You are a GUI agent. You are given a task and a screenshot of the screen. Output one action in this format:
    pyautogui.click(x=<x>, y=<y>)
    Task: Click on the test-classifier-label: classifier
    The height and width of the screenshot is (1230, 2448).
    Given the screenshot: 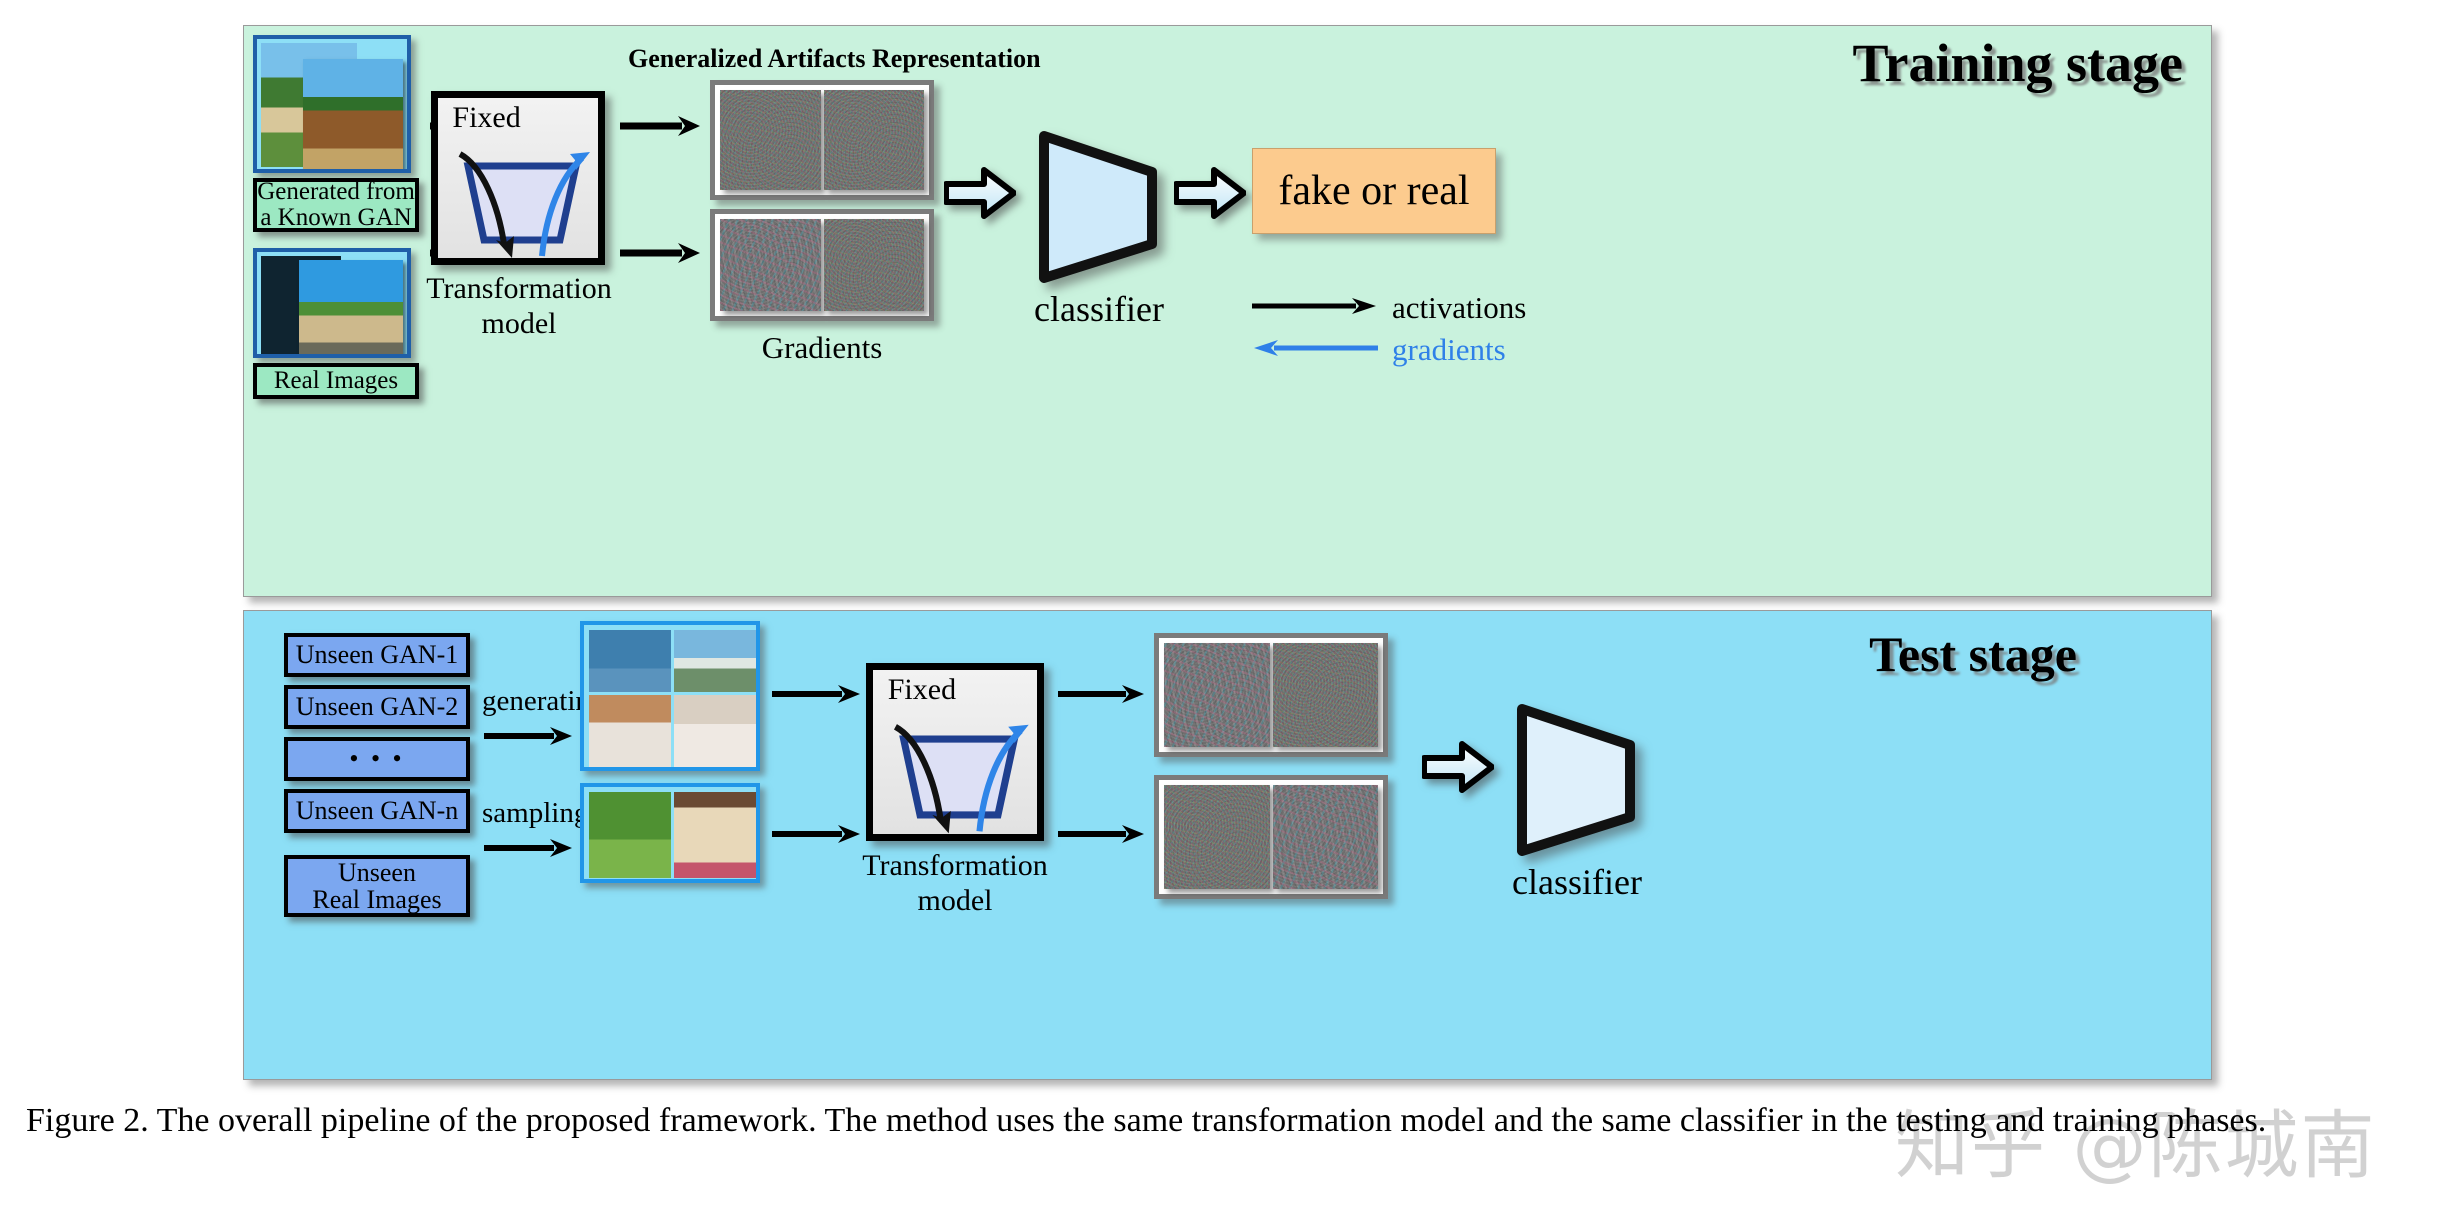 What is the action you would take?
    pyautogui.click(x=1577, y=882)
    